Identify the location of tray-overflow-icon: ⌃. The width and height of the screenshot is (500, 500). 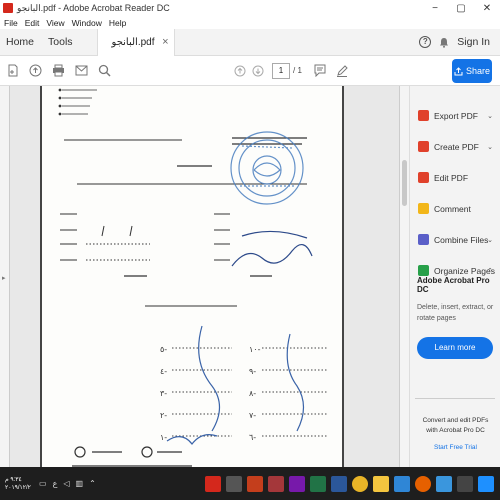
(92, 483).